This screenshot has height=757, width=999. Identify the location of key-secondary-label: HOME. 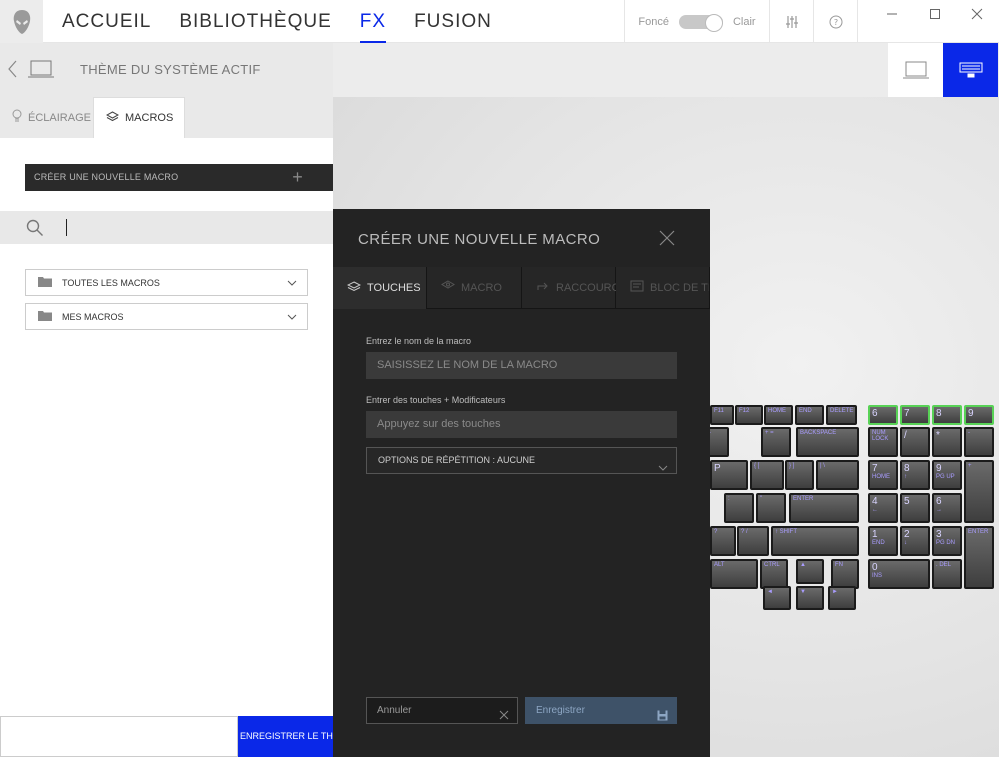
(881, 477).